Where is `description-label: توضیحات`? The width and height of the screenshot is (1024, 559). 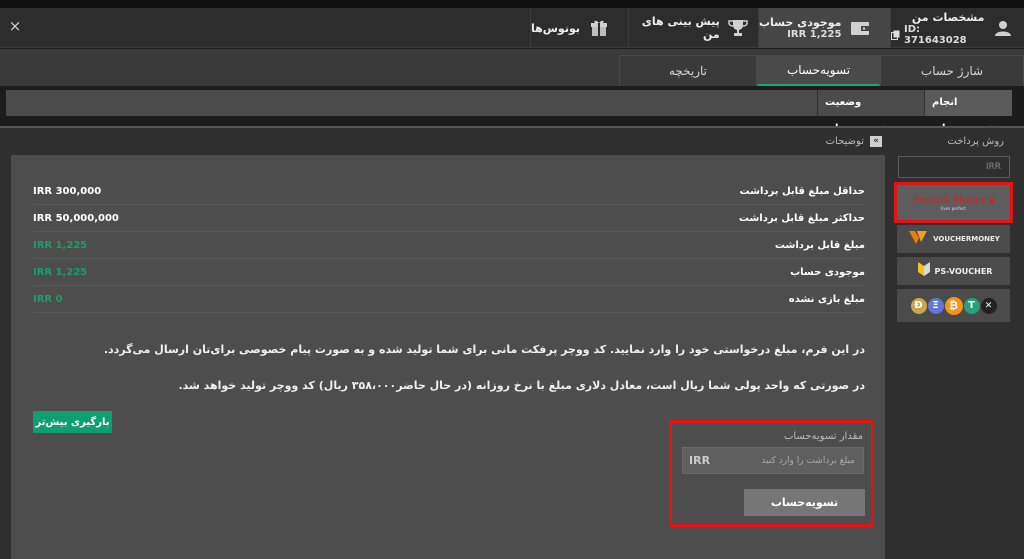
description-label: توضیحات is located at coordinates (844, 141).